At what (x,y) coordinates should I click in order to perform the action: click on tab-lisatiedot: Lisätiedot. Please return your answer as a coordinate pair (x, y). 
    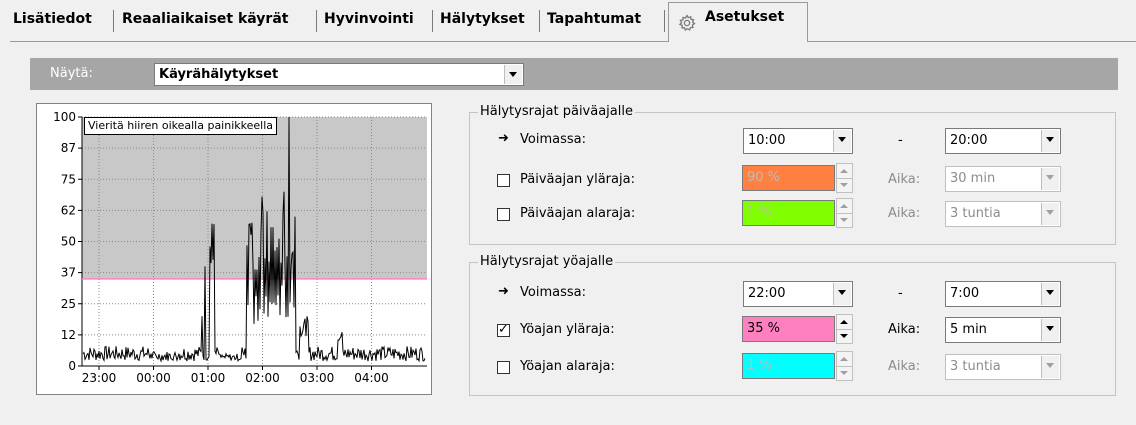
    Looking at the image, I should click on (52, 19).